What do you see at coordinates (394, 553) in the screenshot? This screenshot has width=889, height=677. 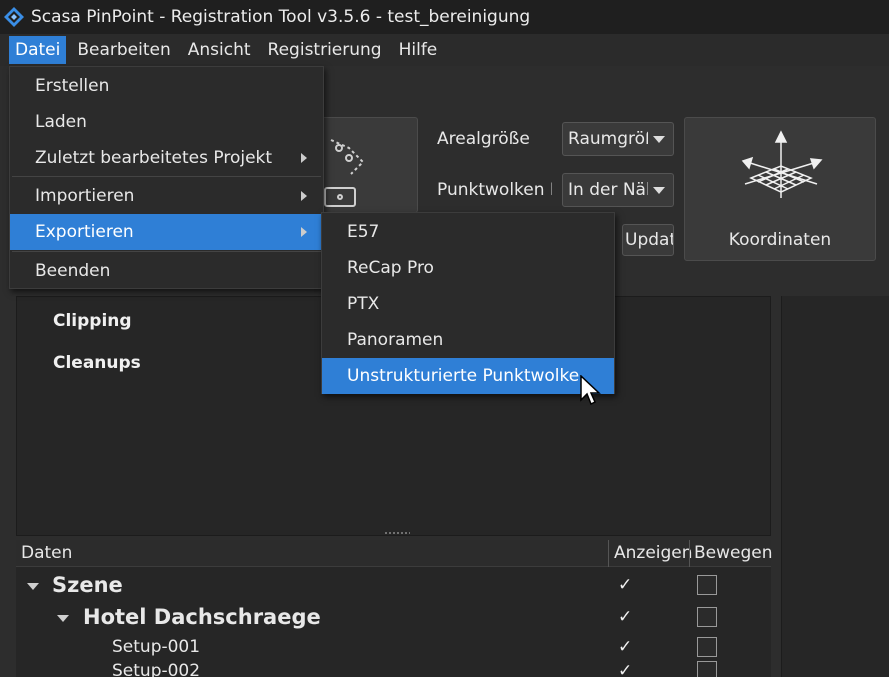 I see `tree-header: Daten Anzeigen Bewegen` at bounding box center [394, 553].